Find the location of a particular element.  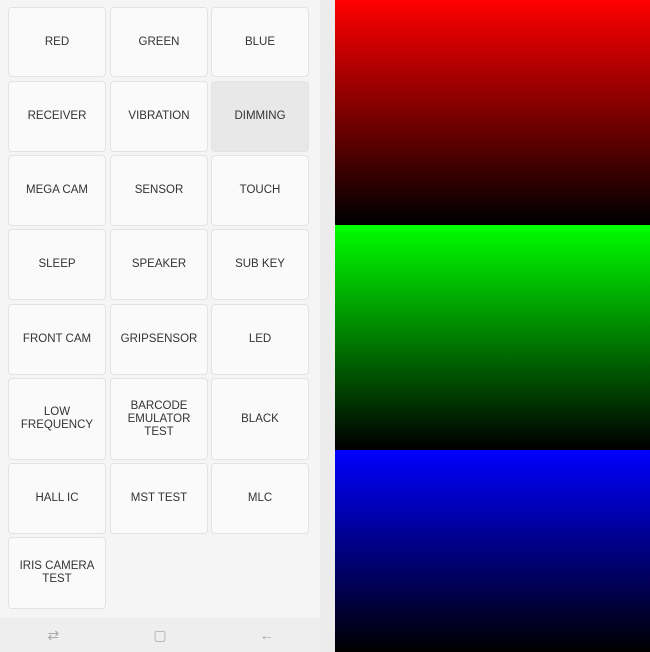

button-label: TOUCH is located at coordinates (260, 190).